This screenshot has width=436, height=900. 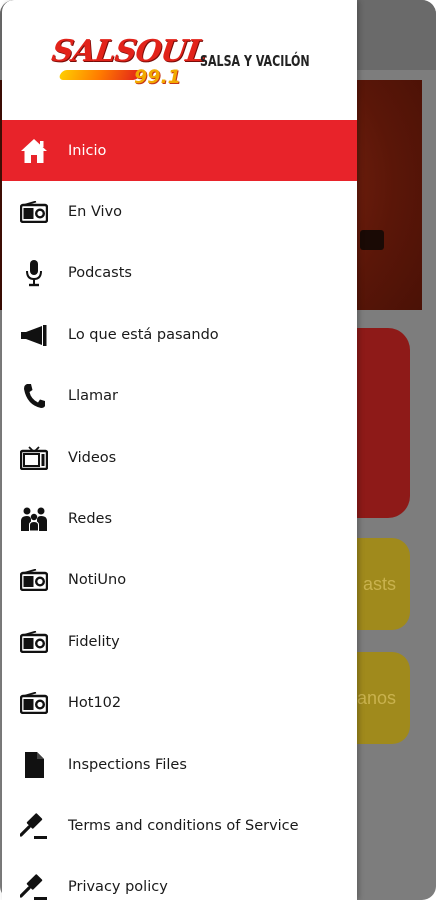 I want to click on users-icon, so click(x=34, y=519).